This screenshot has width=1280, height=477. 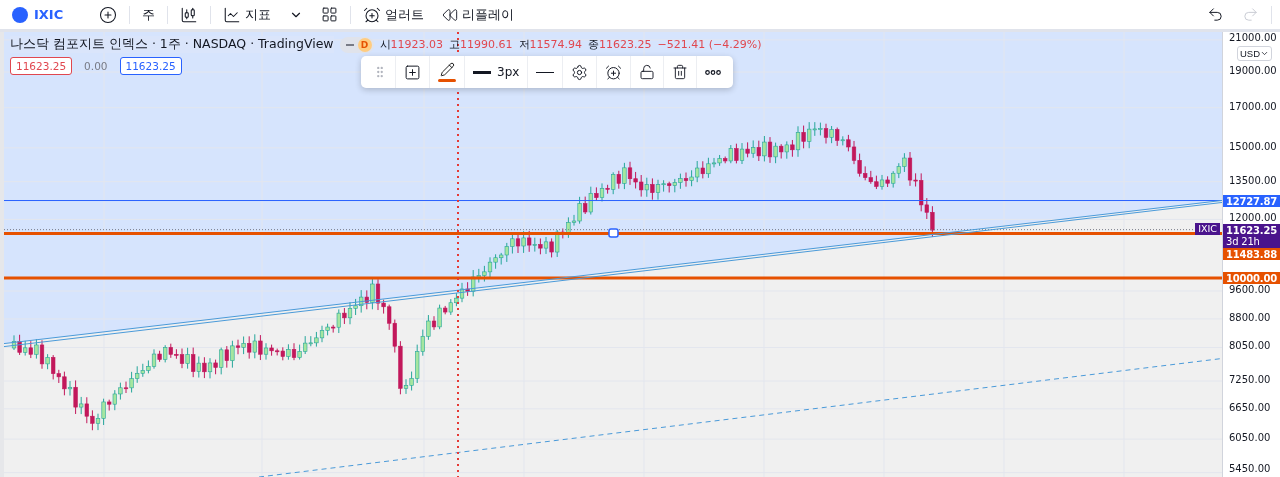 I want to click on price-tick: 12000.00, so click(x=1253, y=218).